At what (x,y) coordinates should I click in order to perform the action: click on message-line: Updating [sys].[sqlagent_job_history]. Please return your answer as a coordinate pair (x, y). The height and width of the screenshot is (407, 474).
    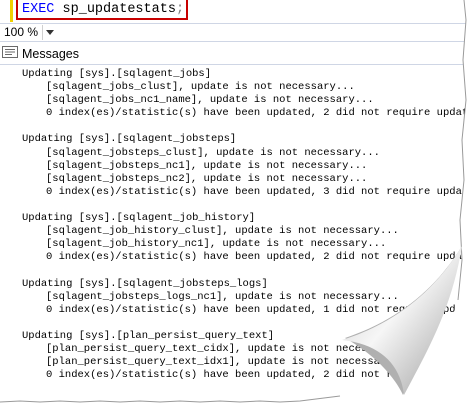
    Looking at the image, I should click on (139, 218).